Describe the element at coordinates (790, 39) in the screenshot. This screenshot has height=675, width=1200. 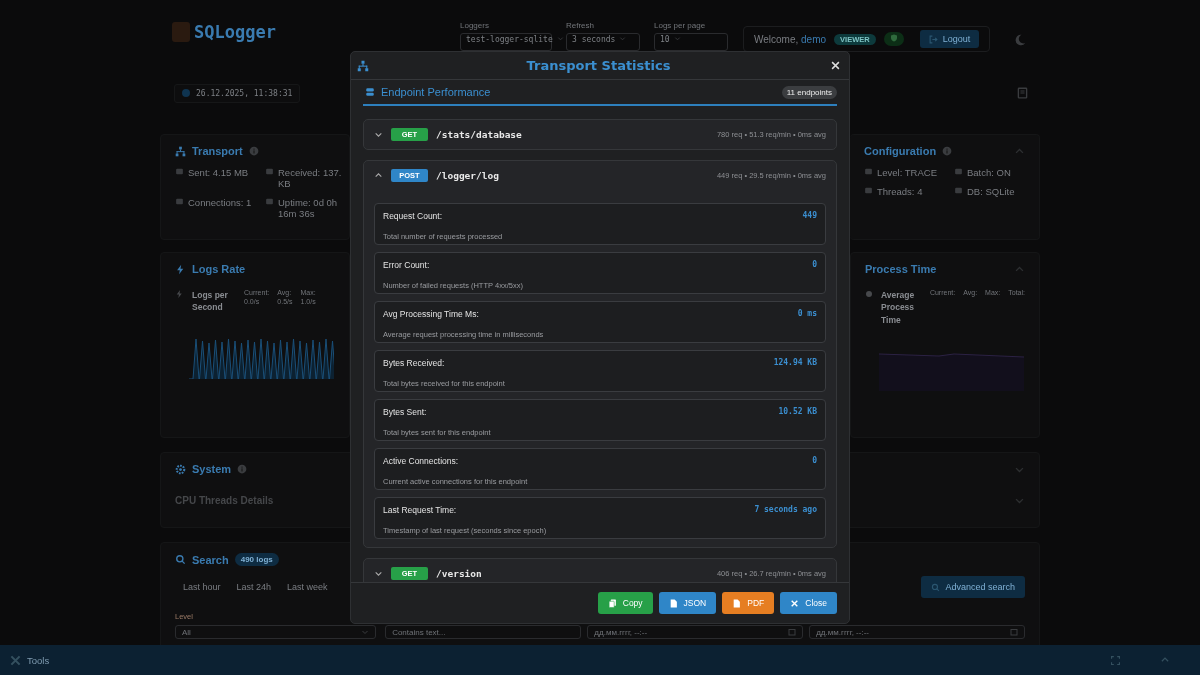
I see `welcome-text: Welcome, demo` at that location.